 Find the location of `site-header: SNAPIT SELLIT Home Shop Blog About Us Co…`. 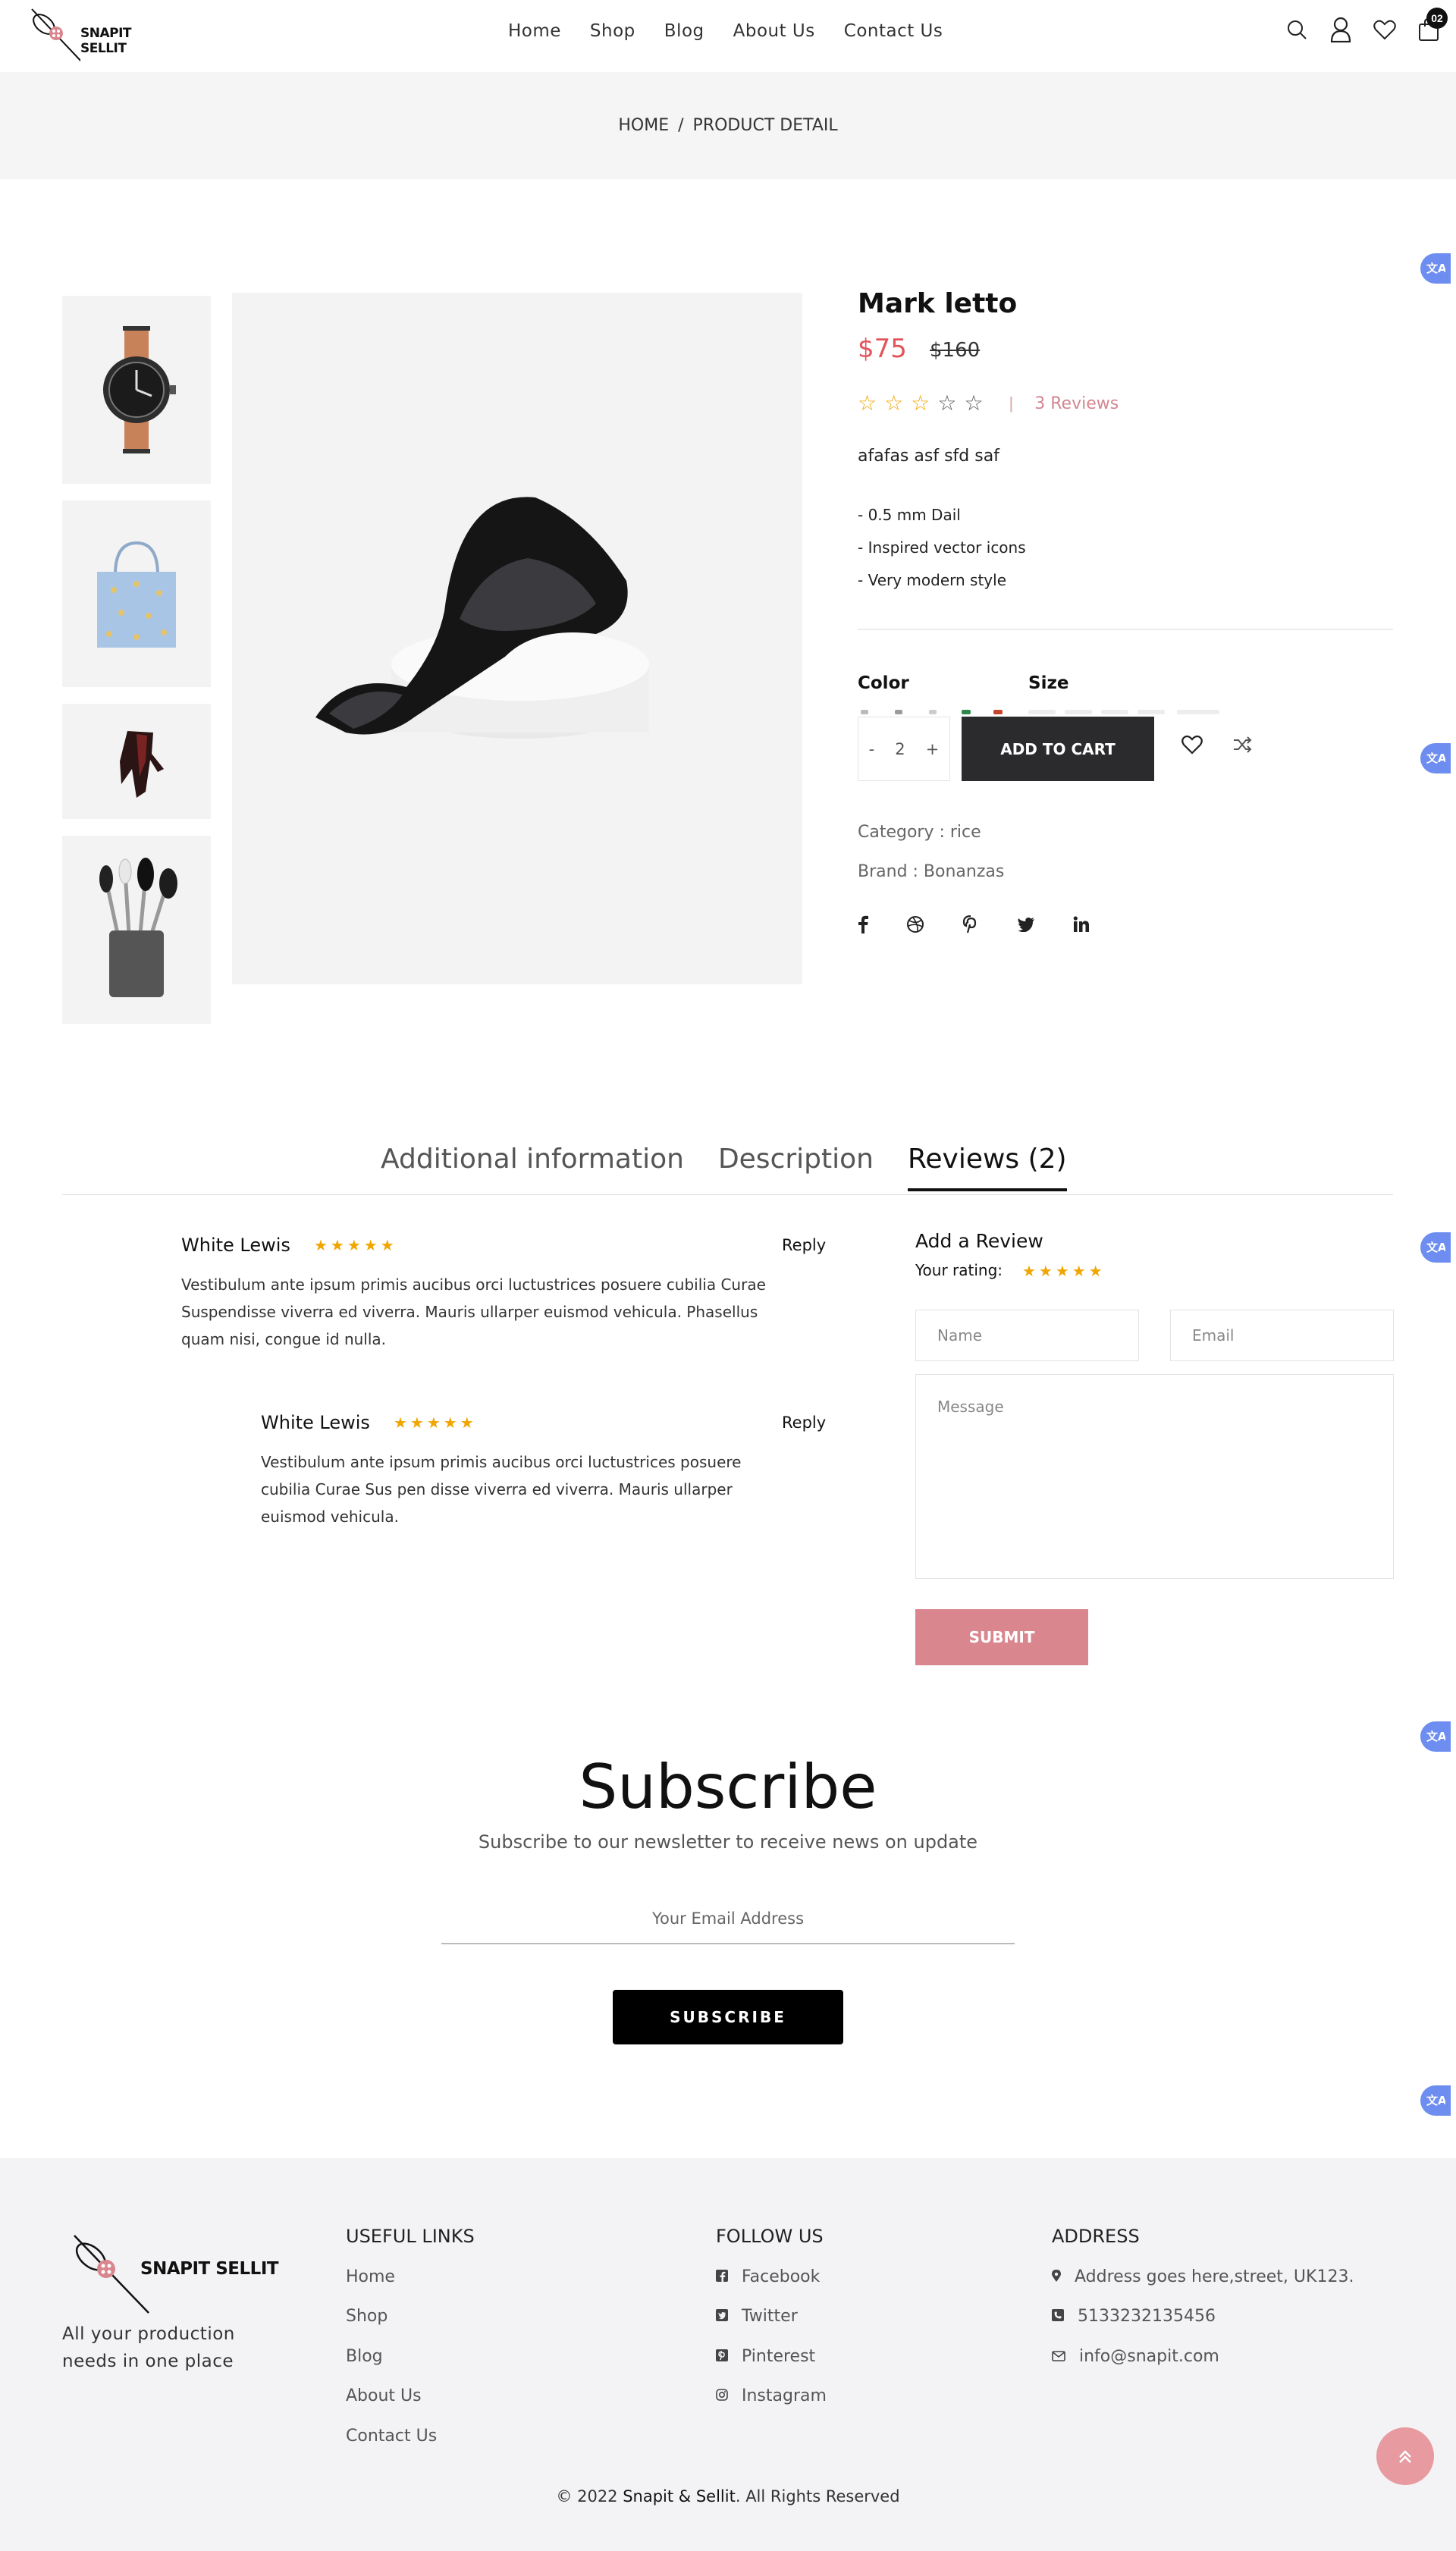

site-header: SNAPIT SELLIT Home Shop Blog About Us Co… is located at coordinates (728, 36).